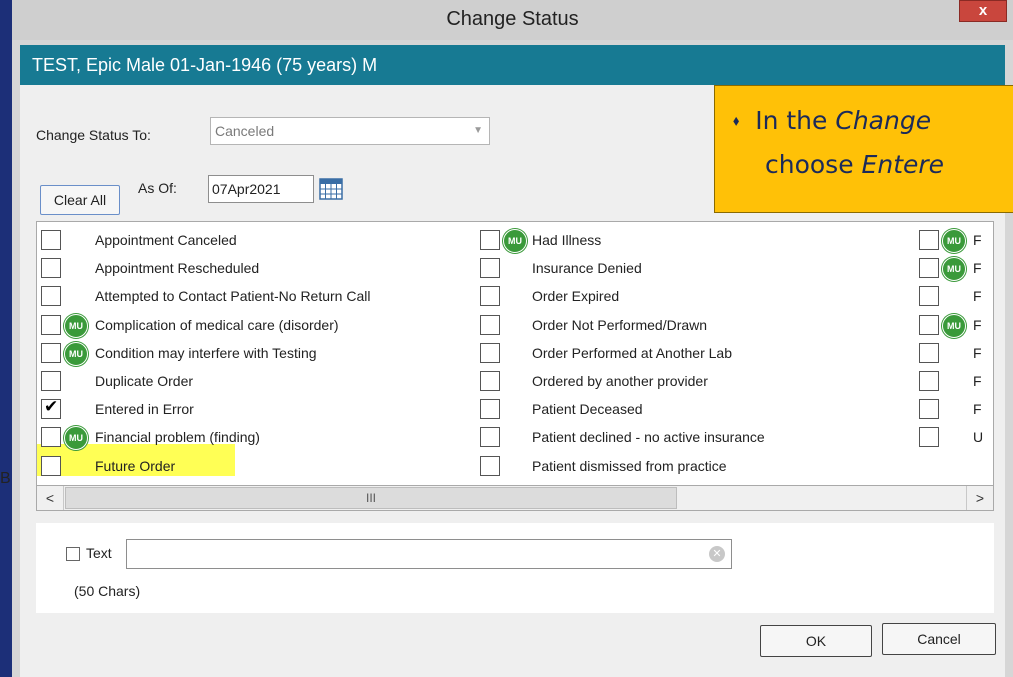 The image size is (1013, 677). Describe the element at coordinates (795, 120) in the screenshot. I see `callout-text: In the` at that location.